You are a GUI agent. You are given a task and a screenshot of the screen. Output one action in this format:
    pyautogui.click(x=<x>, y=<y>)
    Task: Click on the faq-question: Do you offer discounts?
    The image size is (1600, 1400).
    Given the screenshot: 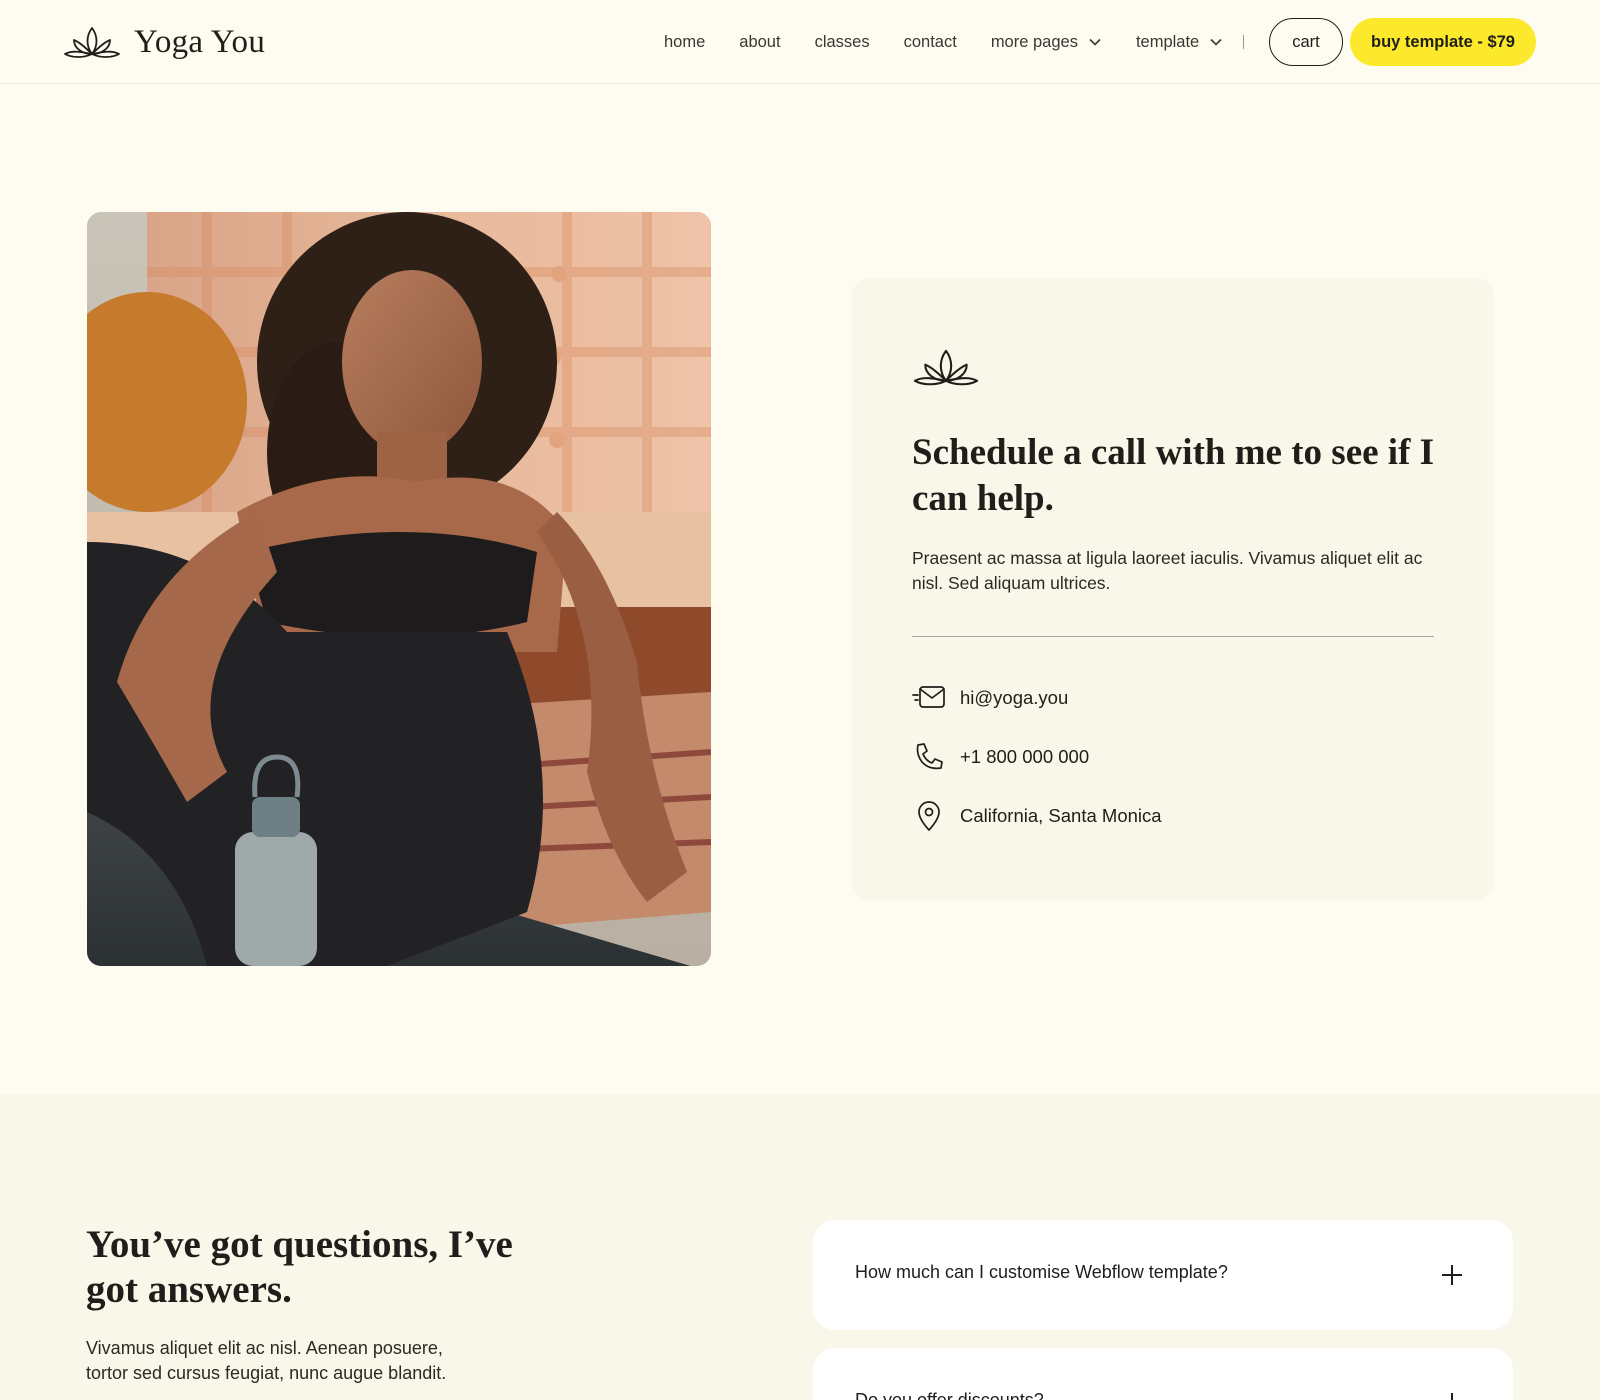 What is the action you would take?
    pyautogui.click(x=949, y=1395)
    